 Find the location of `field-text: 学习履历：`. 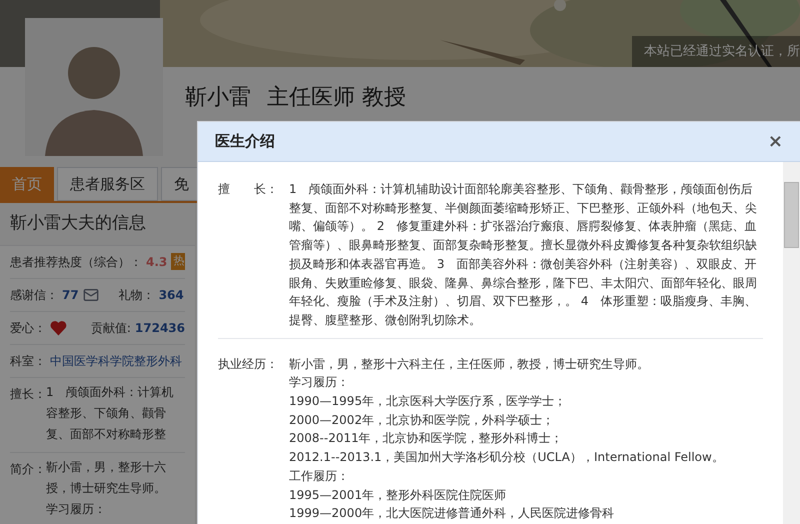

field-text: 学习履历： is located at coordinates (76, 509).